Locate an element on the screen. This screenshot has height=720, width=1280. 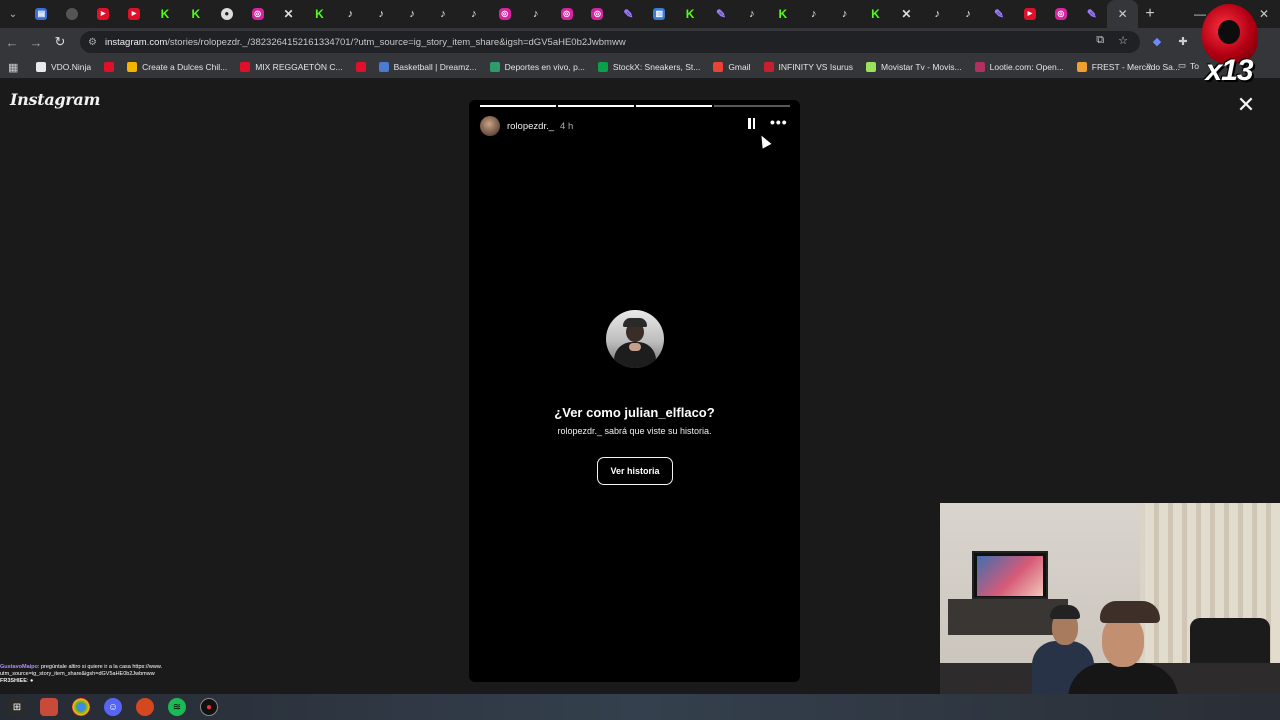
browser-tab: ▤ is located at coordinates (41, 14).